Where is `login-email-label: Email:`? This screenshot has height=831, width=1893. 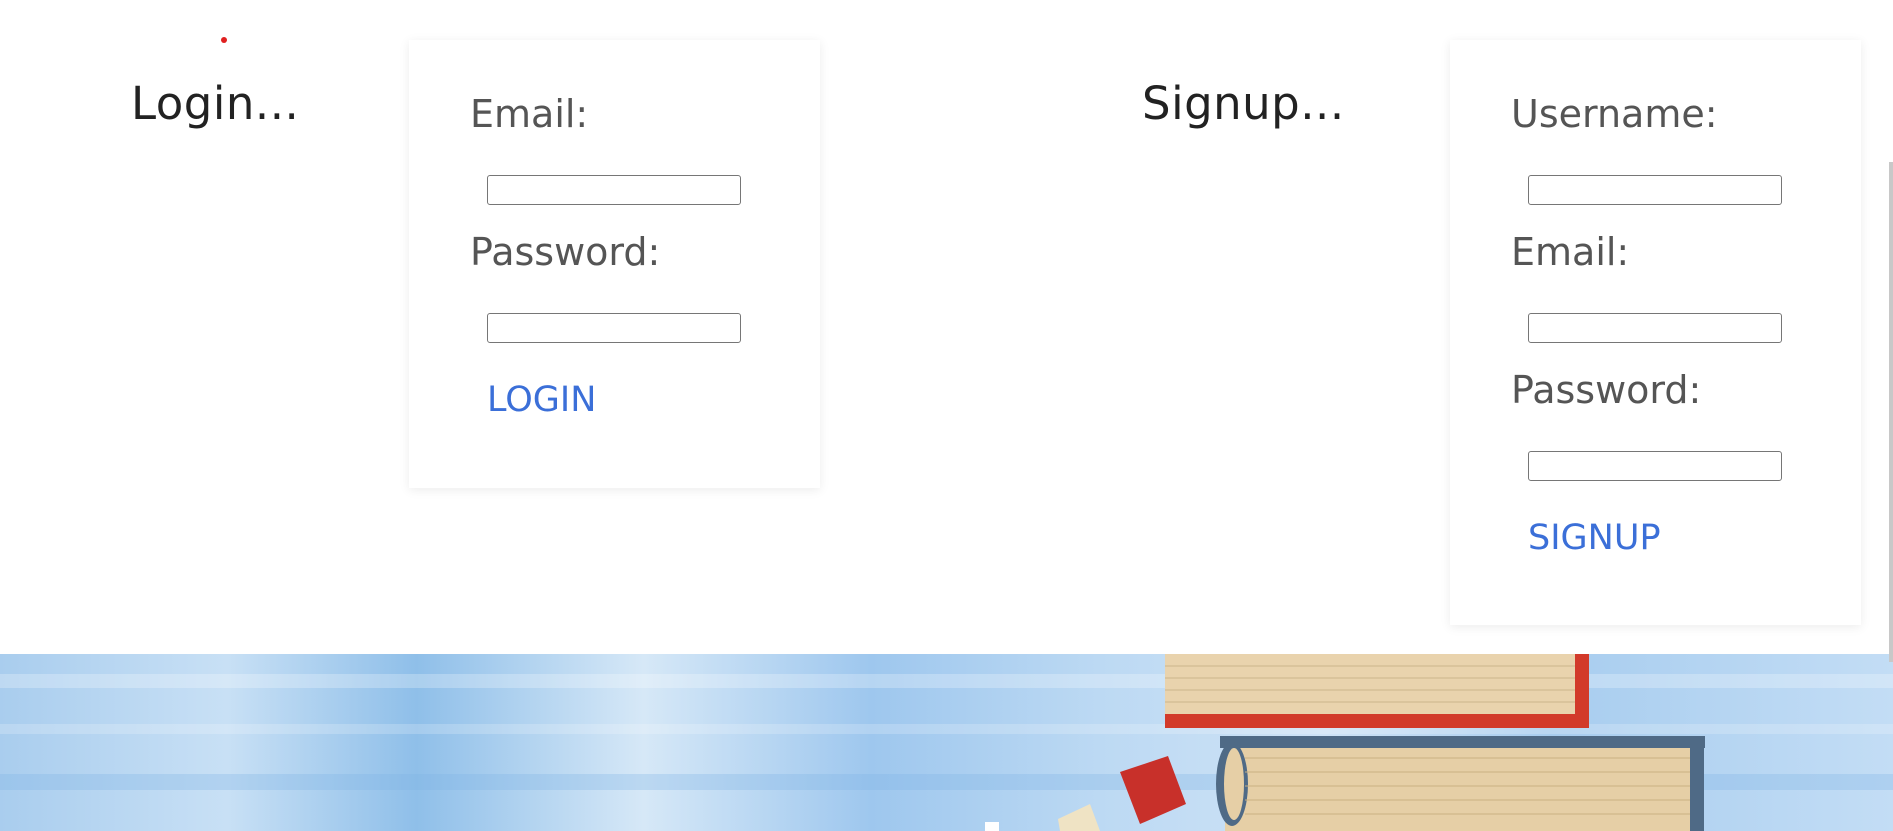 login-email-label: Email: is located at coordinates (529, 114).